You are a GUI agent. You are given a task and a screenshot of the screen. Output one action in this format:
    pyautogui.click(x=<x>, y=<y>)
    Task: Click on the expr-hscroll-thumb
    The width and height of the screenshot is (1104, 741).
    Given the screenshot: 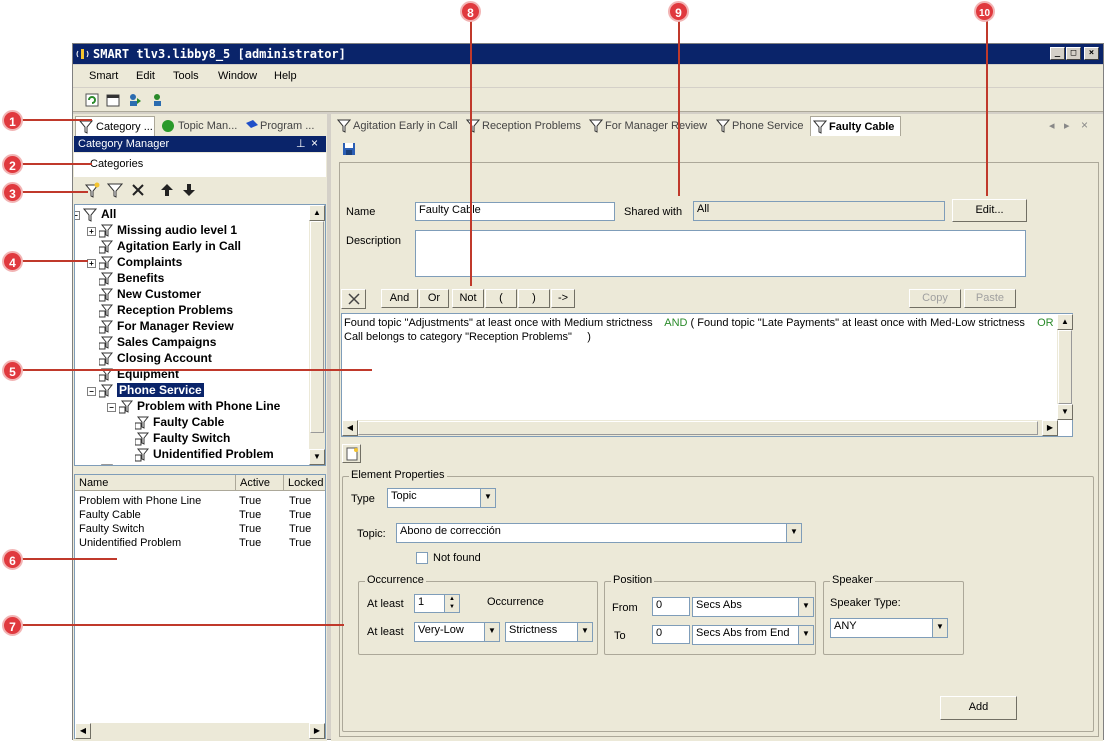 What is the action you would take?
    pyautogui.click(x=698, y=428)
    